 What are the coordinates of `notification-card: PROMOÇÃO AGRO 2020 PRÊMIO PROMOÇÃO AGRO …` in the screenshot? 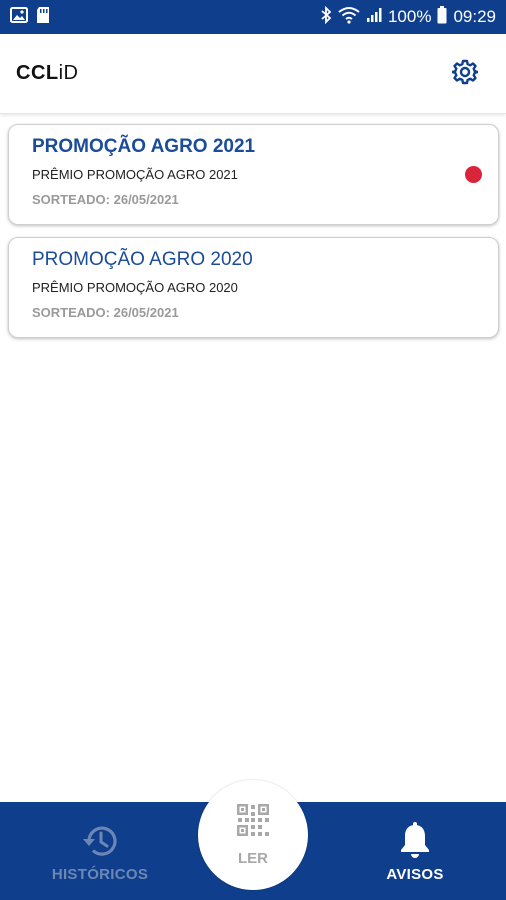 It's located at (253, 287).